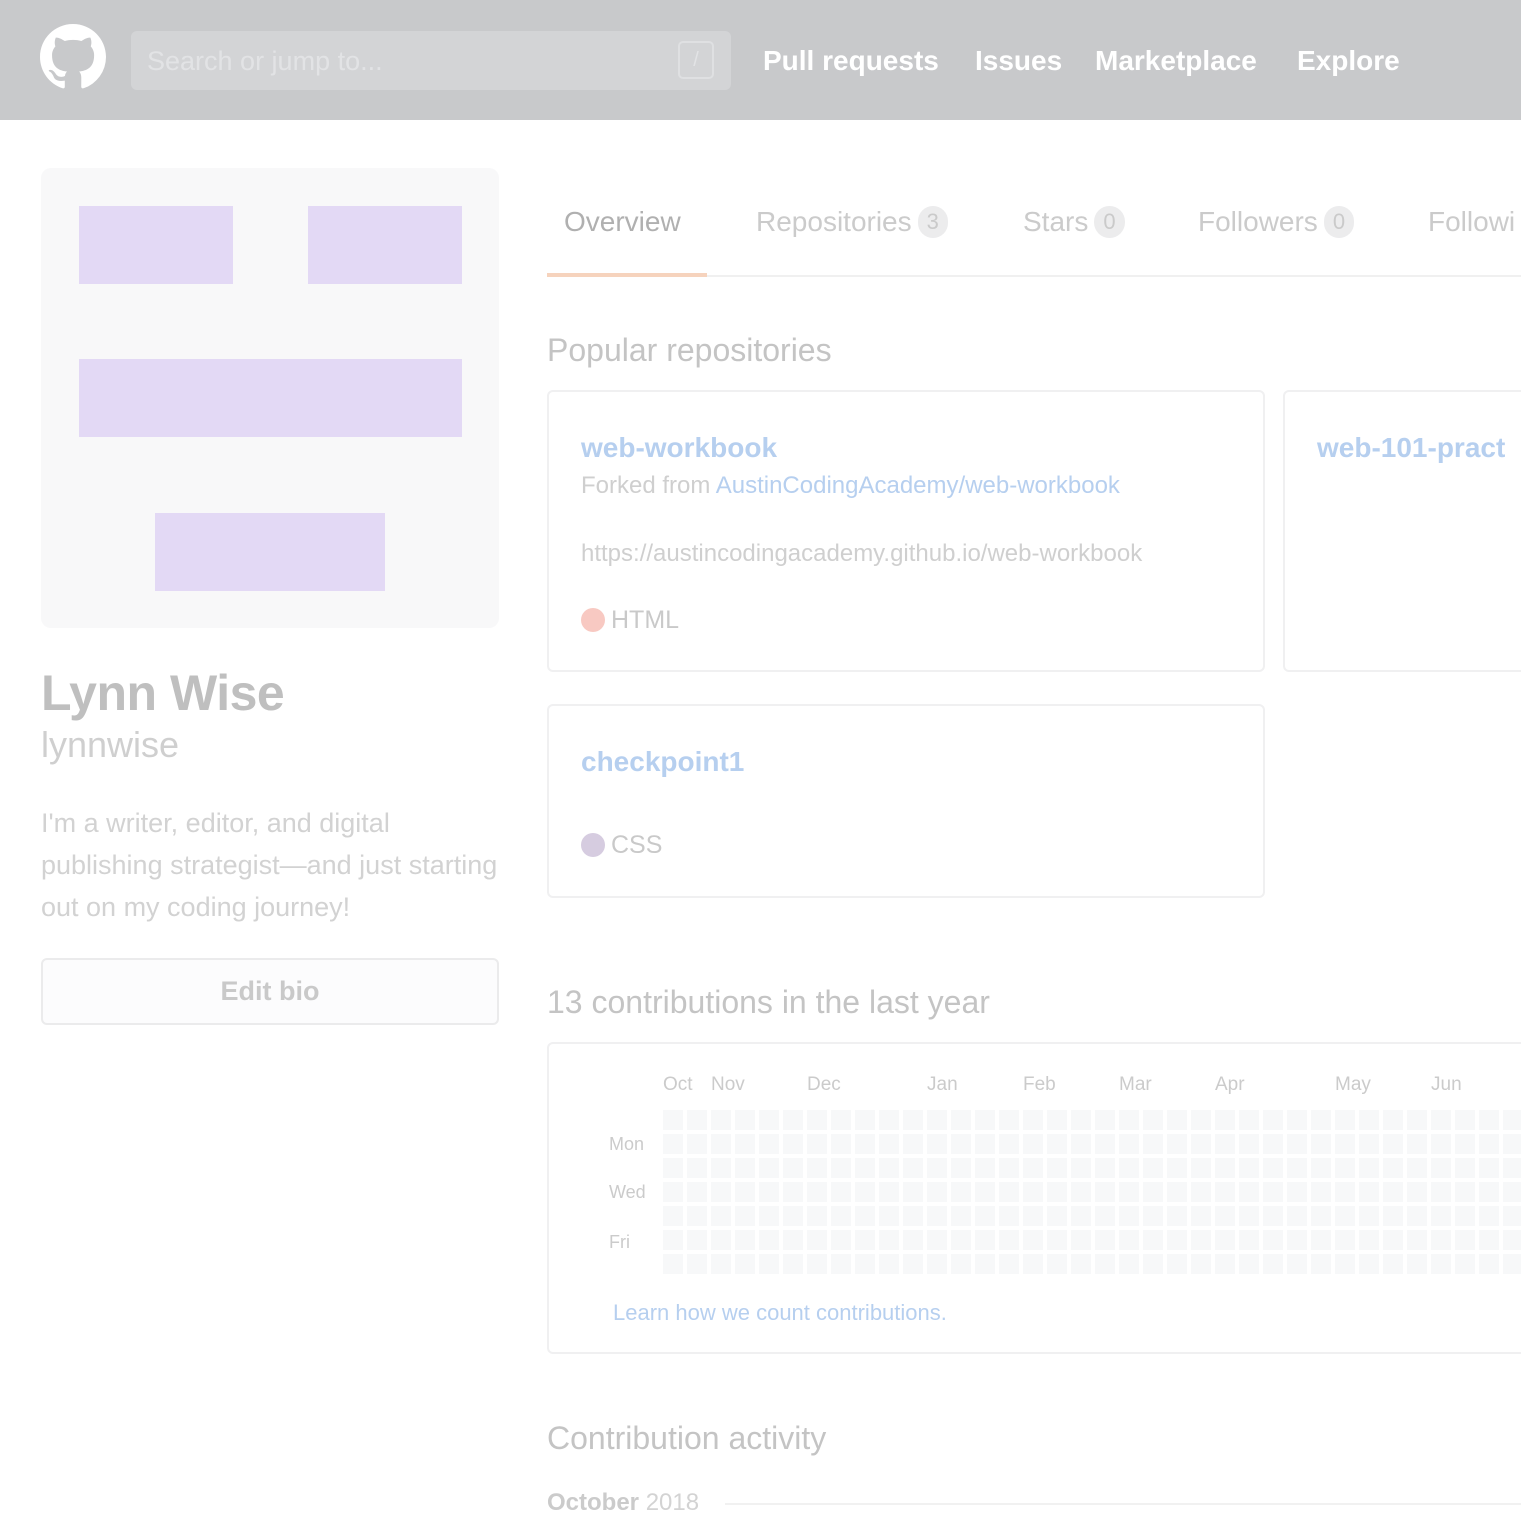 Image resolution: width=1521 pixels, height=1521 pixels. Describe the element at coordinates (728, 1084) in the screenshot. I see `month-label: Nov` at that location.